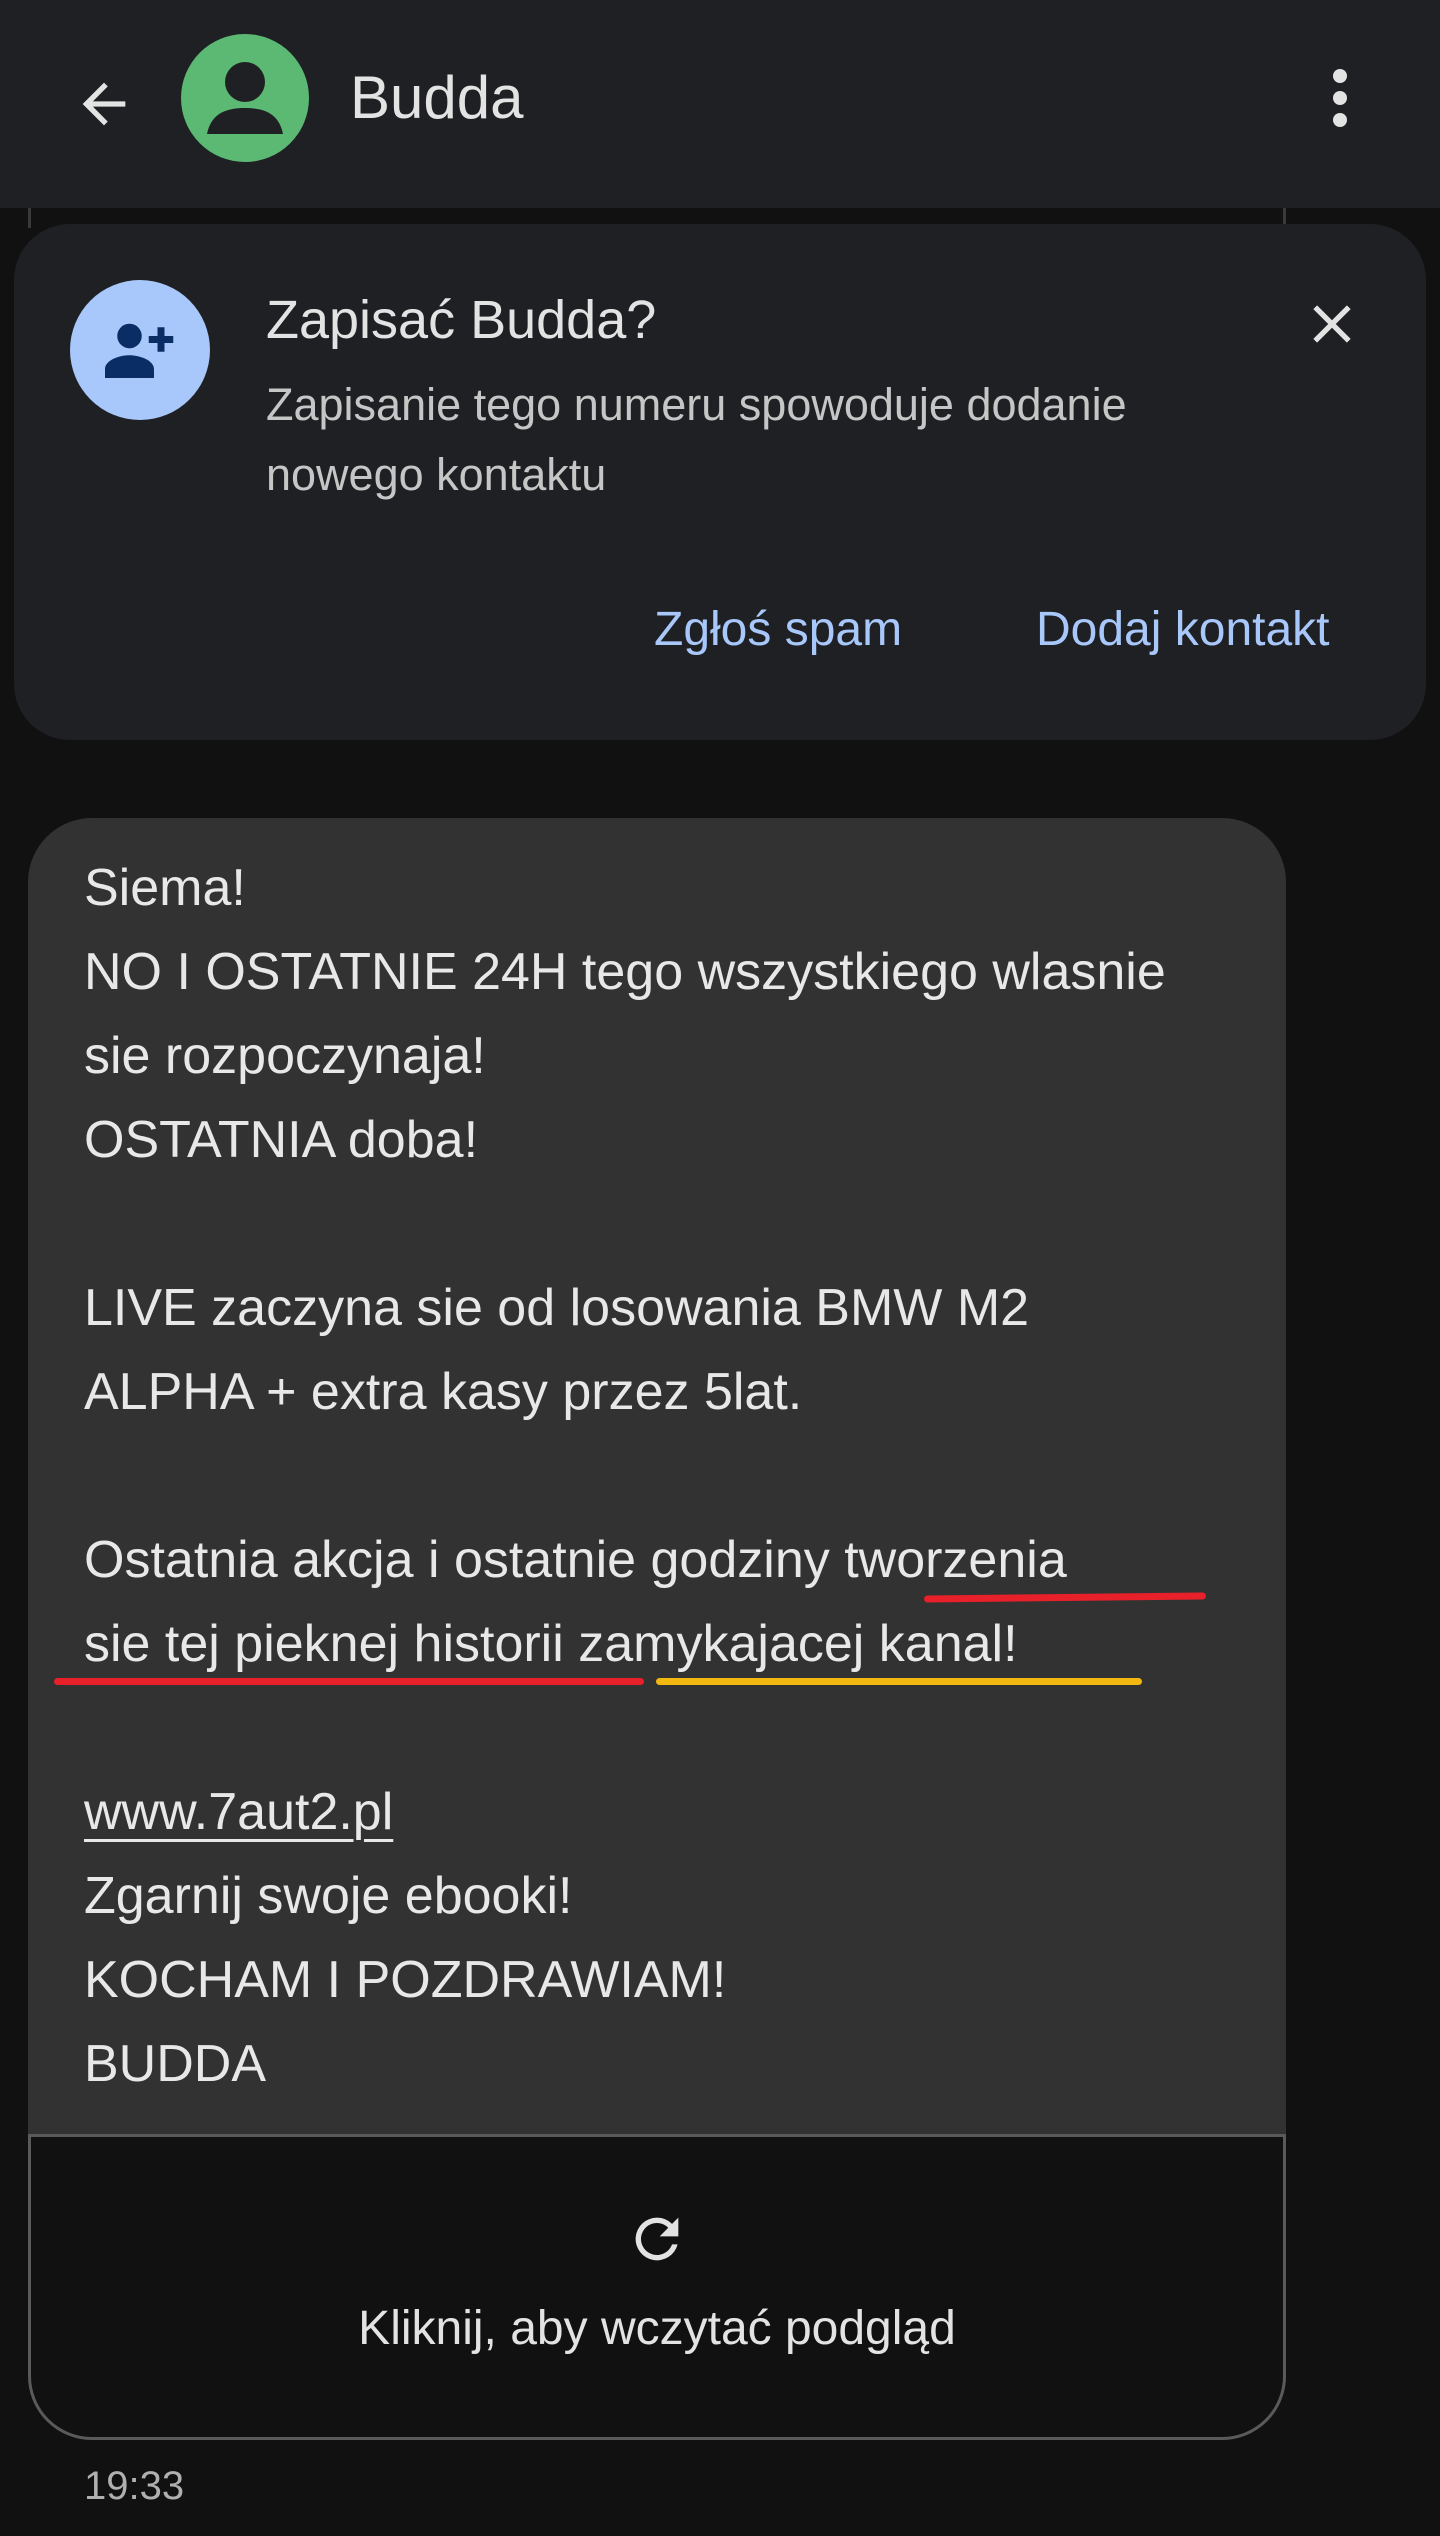  I want to click on person-icon, so click(245, 98).